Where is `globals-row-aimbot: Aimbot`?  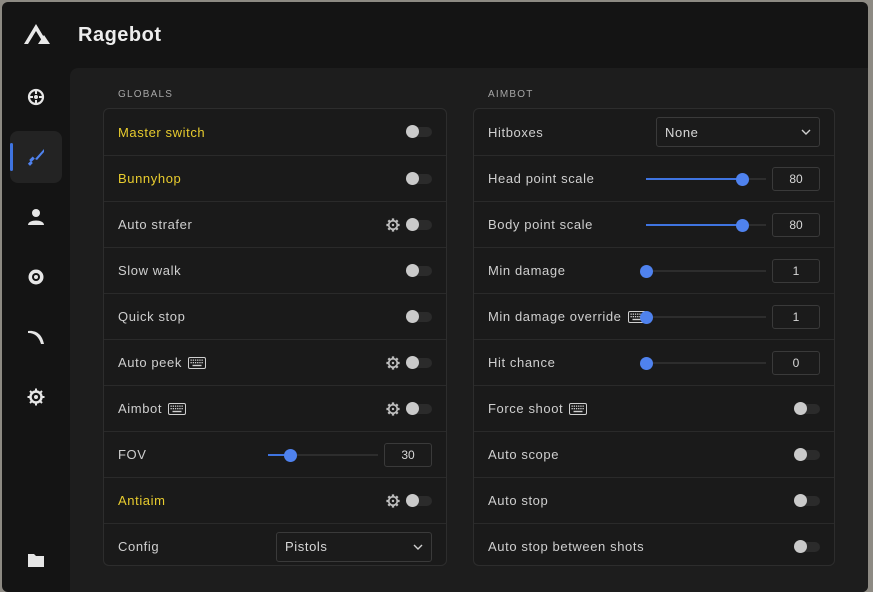 globals-row-aimbot: Aimbot is located at coordinates (275, 408).